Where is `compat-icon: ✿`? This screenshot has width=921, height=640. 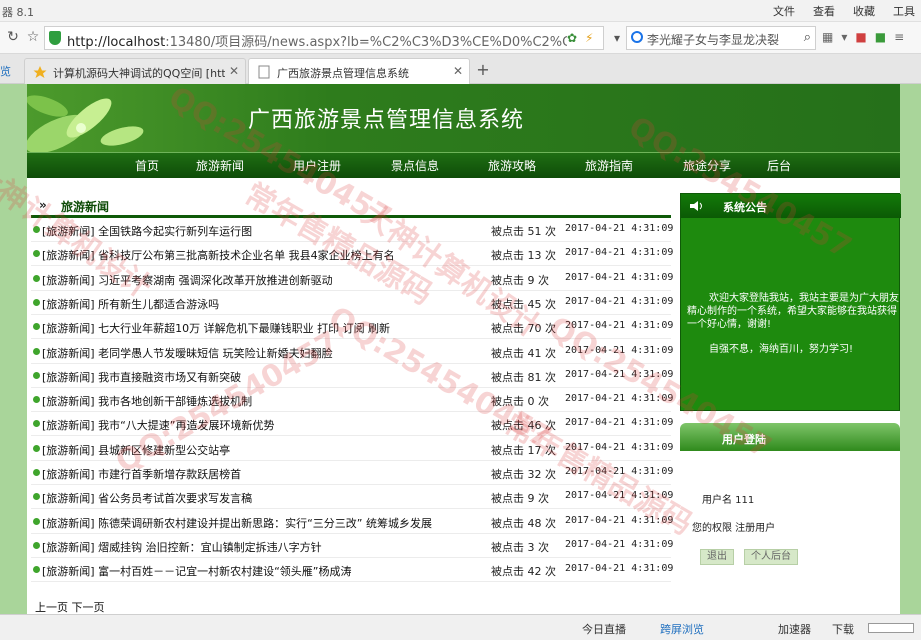 compat-icon: ✿ is located at coordinates (572, 38).